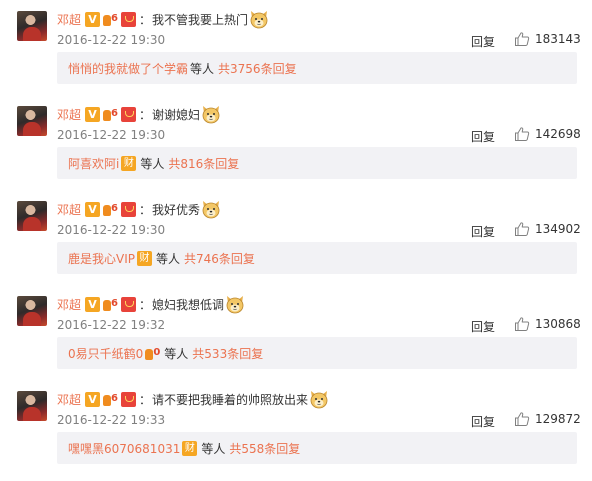 This screenshot has height=481, width=592. Describe the element at coordinates (101, 258) in the screenshot. I see `reply-user-link: 鹿是我心VIP` at that location.